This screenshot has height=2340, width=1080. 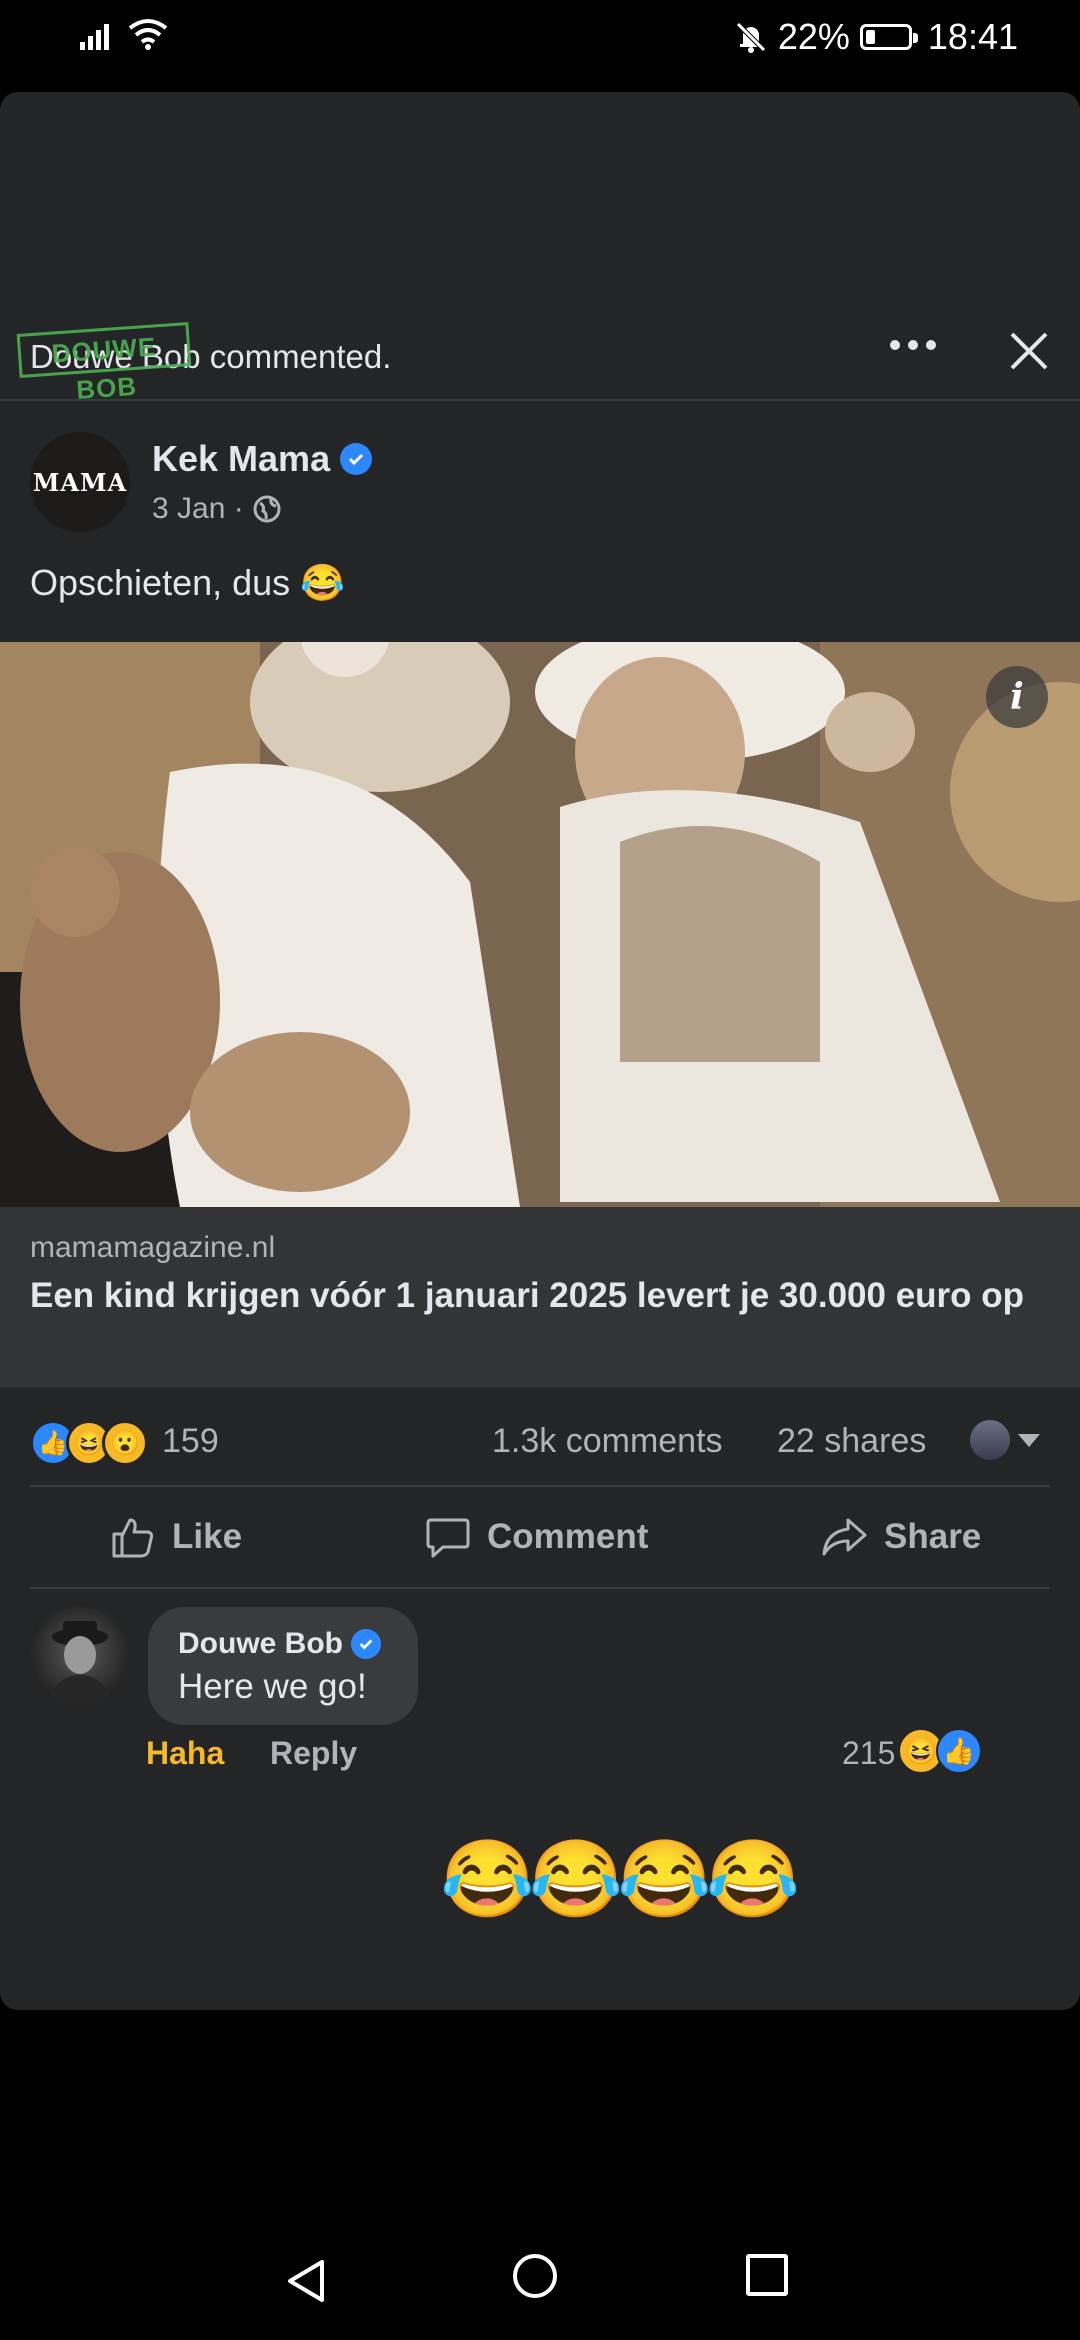 What do you see at coordinates (959, 1751) in the screenshot?
I see `like-reaction-icon: 👍` at bounding box center [959, 1751].